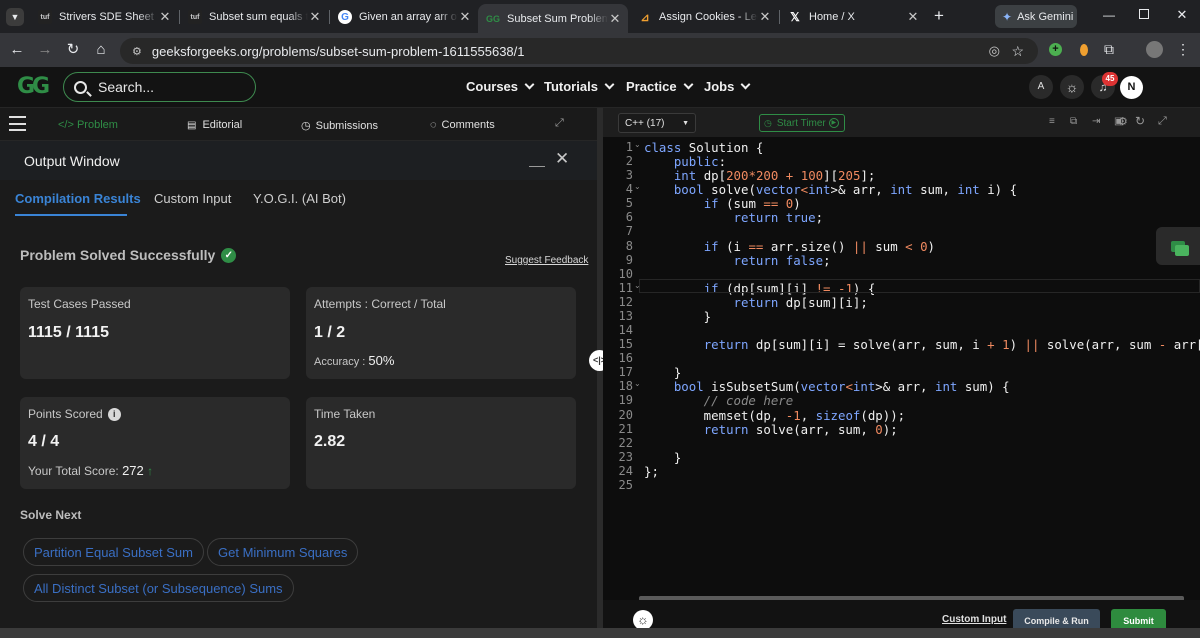 The height and width of the screenshot is (638, 1200). I want to click on browser-tab: tuf Strivers SDE Sheet - To ✕, so click(104, 17).